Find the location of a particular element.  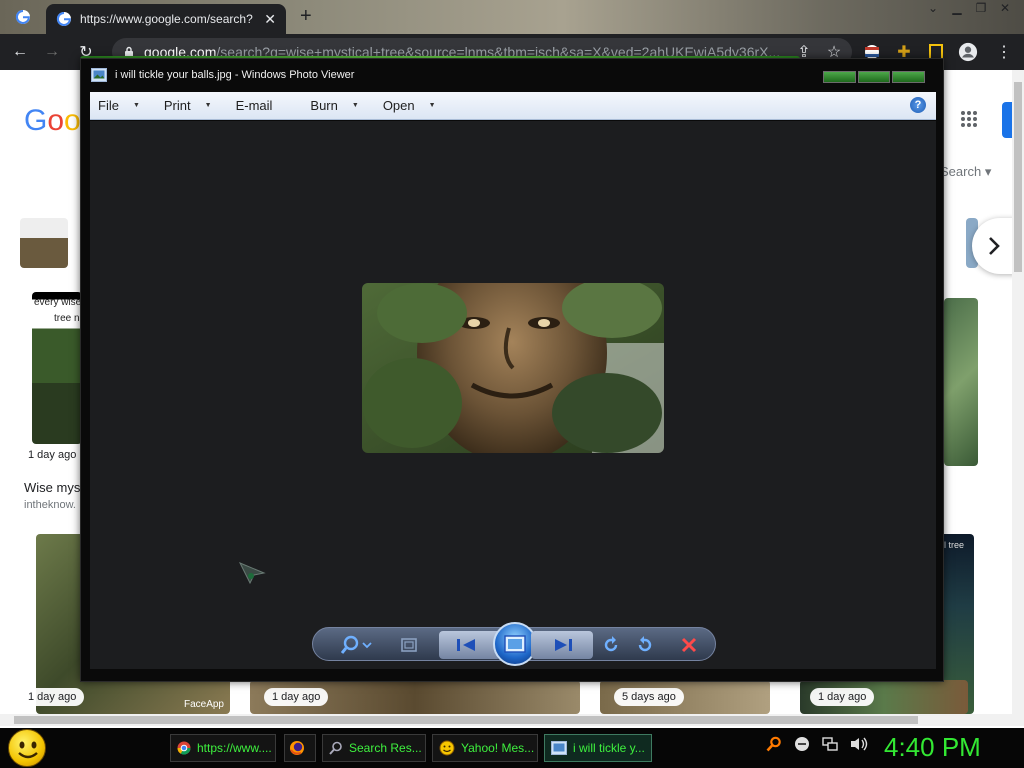

vertical-scrollbar is located at coordinates (1018, 392).